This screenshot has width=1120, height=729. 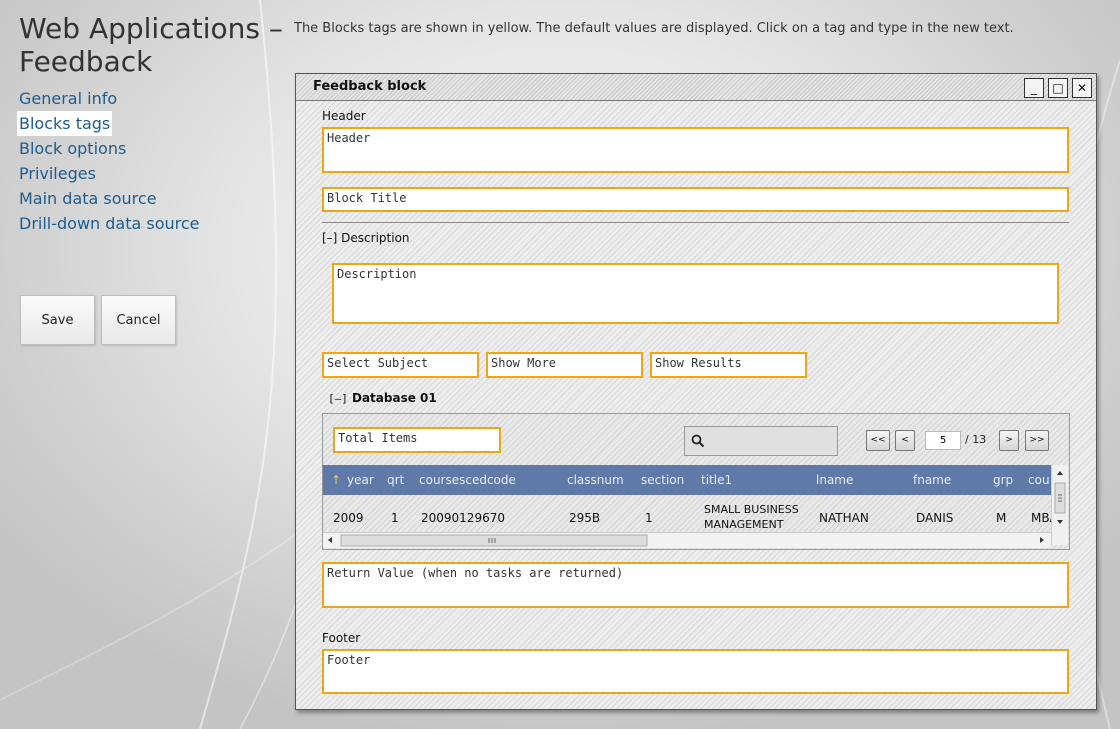 I want to click on nav-general-info: General info, so click(x=68, y=98).